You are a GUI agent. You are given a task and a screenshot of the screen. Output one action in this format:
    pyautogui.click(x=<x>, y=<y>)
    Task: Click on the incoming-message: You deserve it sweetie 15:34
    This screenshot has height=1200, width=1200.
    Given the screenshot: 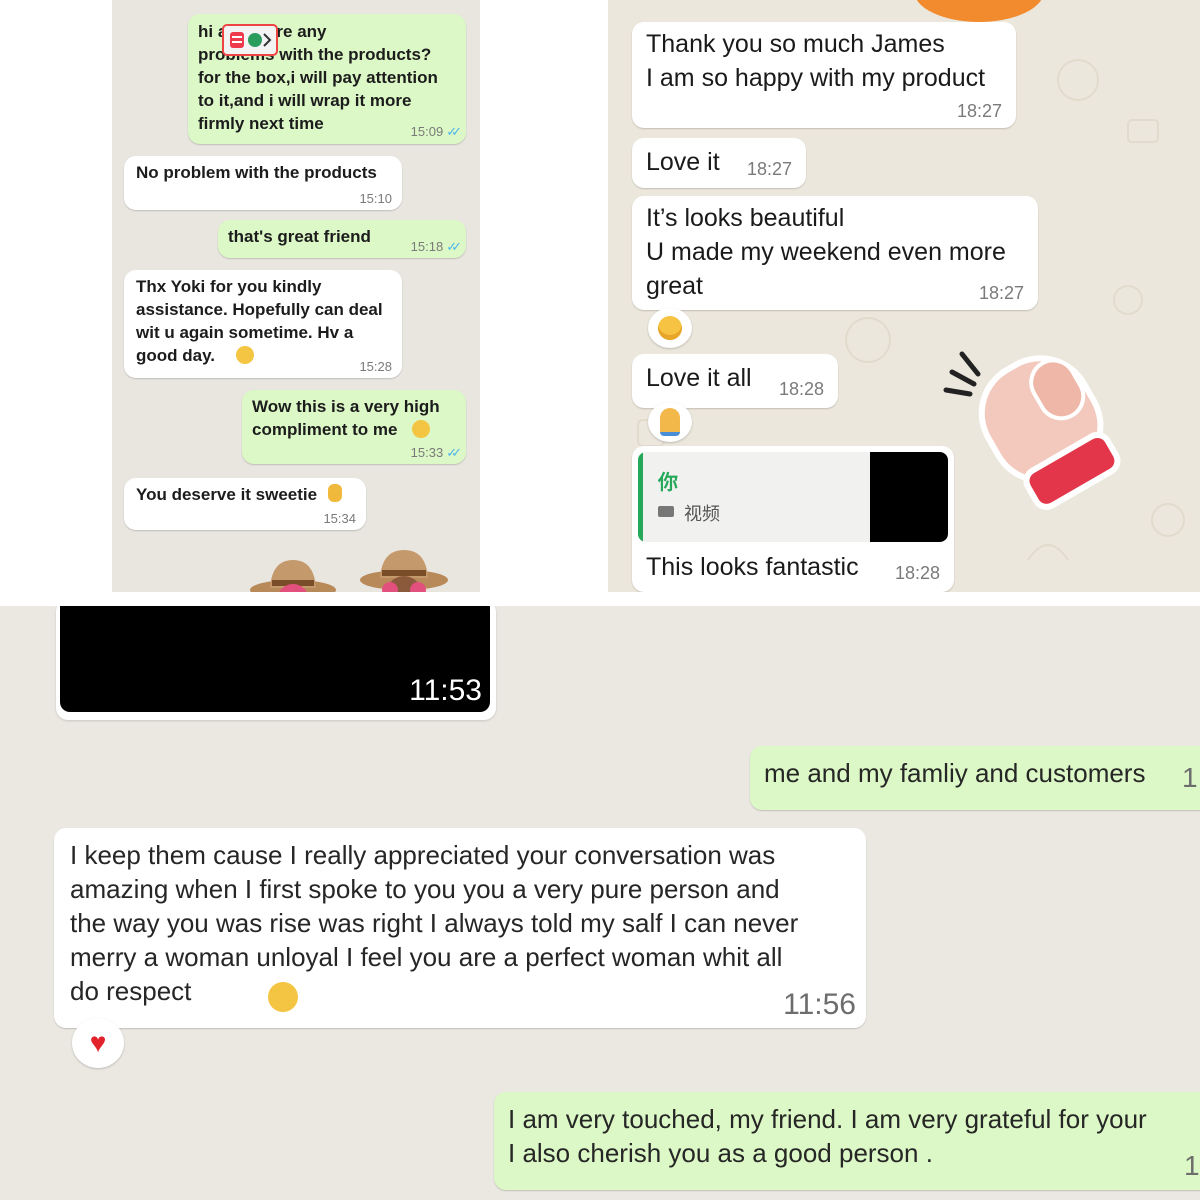 What is the action you would take?
    pyautogui.click(x=245, y=504)
    